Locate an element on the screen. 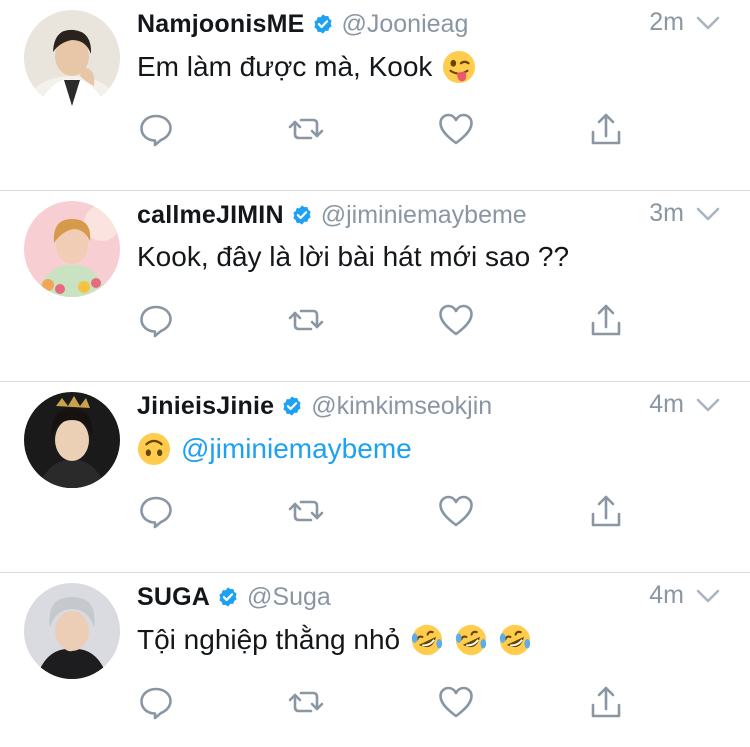 Image resolution: width=750 pixels, height=747 pixels. tweet-body: Kook, đây là lời bài hát mới sao ?? is located at coordinates (353, 256).